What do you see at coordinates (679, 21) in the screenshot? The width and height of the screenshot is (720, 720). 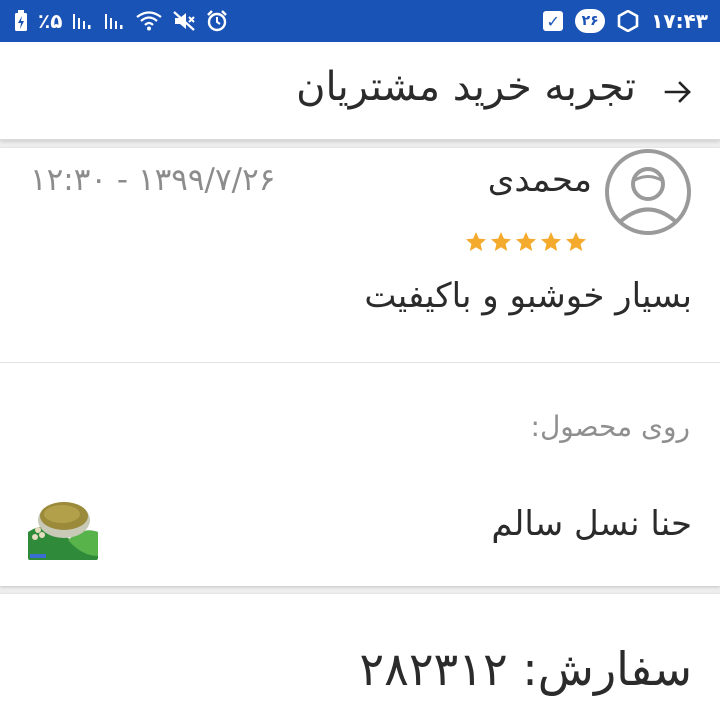 I see `status-time: ۱۷:۴۳` at bounding box center [679, 21].